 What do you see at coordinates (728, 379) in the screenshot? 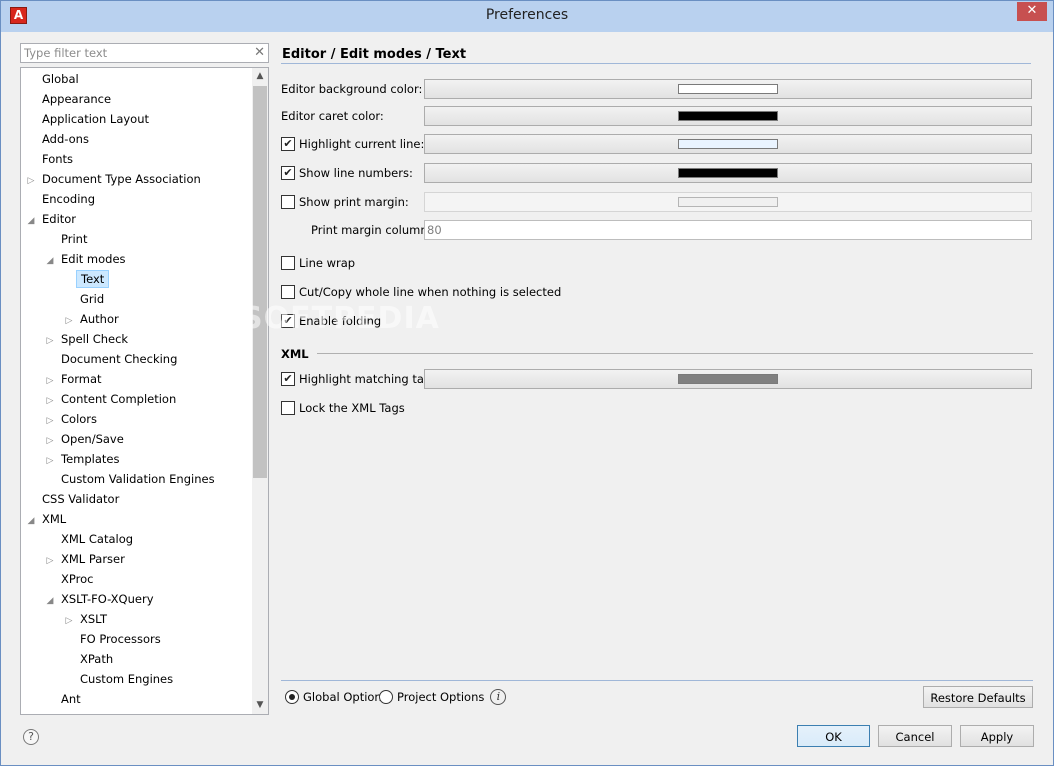
I see `highlight-tag-color-button` at bounding box center [728, 379].